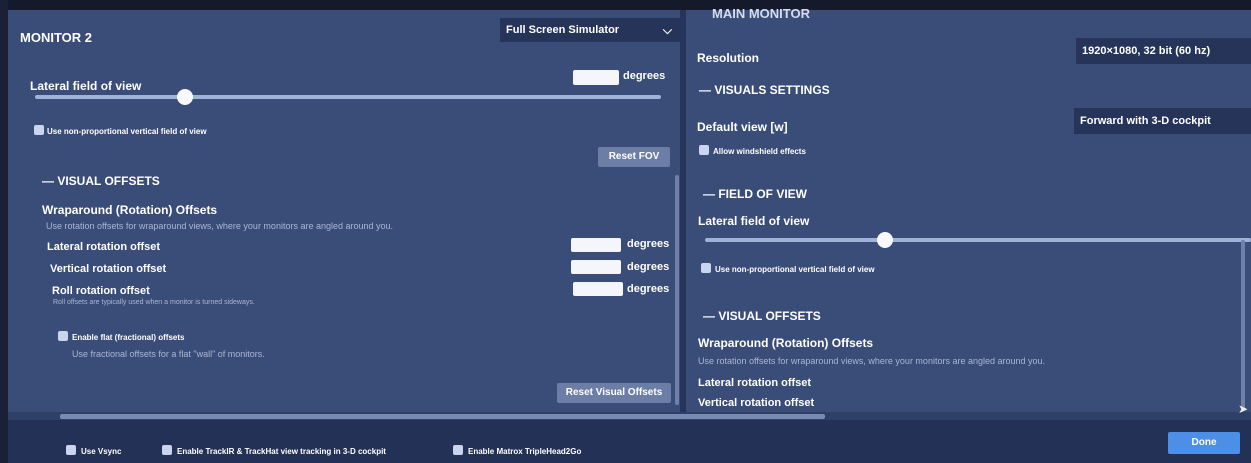  What do you see at coordinates (648, 289) in the screenshot?
I see `roll-rotation-unit: degrees` at bounding box center [648, 289].